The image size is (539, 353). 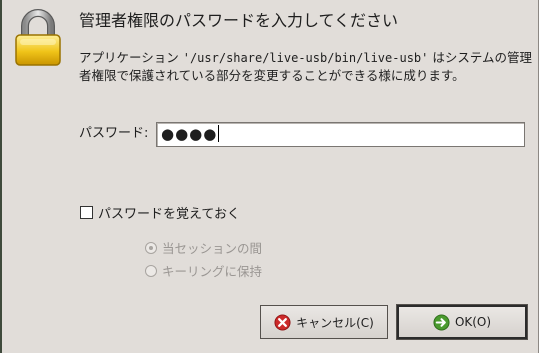 I want to click on lock-icon, so click(x=38, y=37).